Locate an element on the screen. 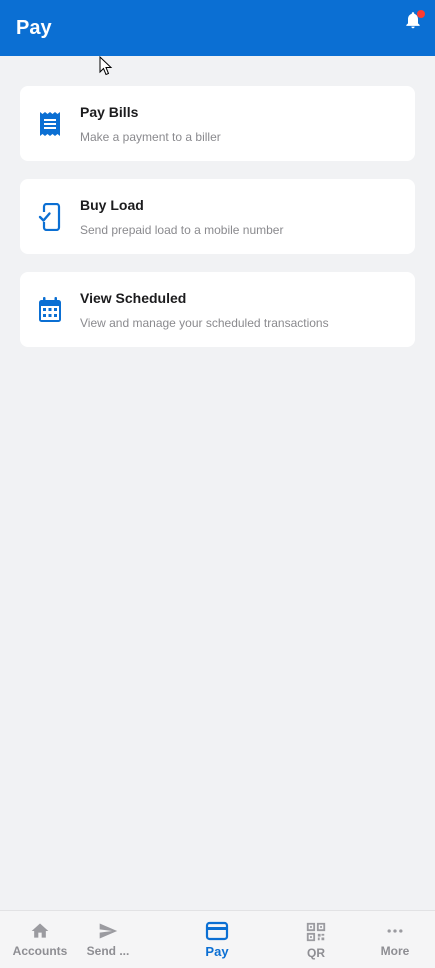 This screenshot has width=435, height=968. app-header: Pay is located at coordinates (217, 28).